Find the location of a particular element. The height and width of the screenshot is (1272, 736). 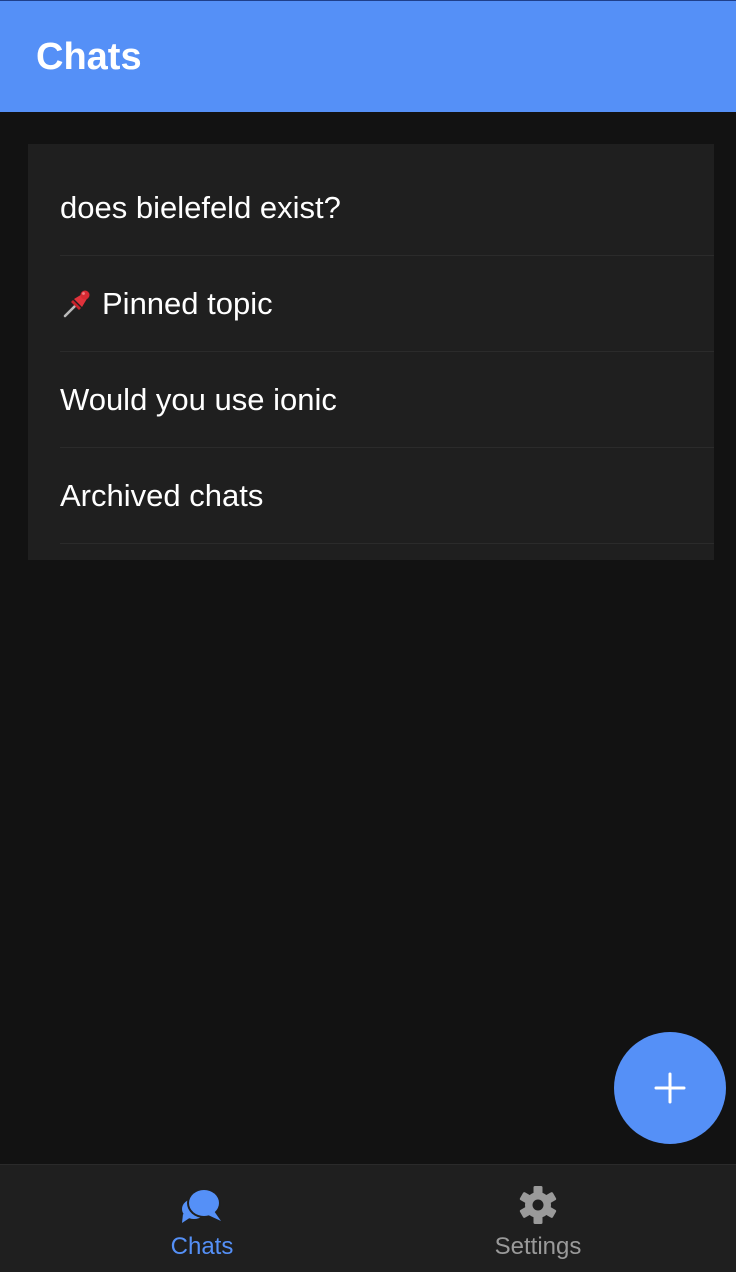

tab-settings: Settings is located at coordinates (538, 1218).